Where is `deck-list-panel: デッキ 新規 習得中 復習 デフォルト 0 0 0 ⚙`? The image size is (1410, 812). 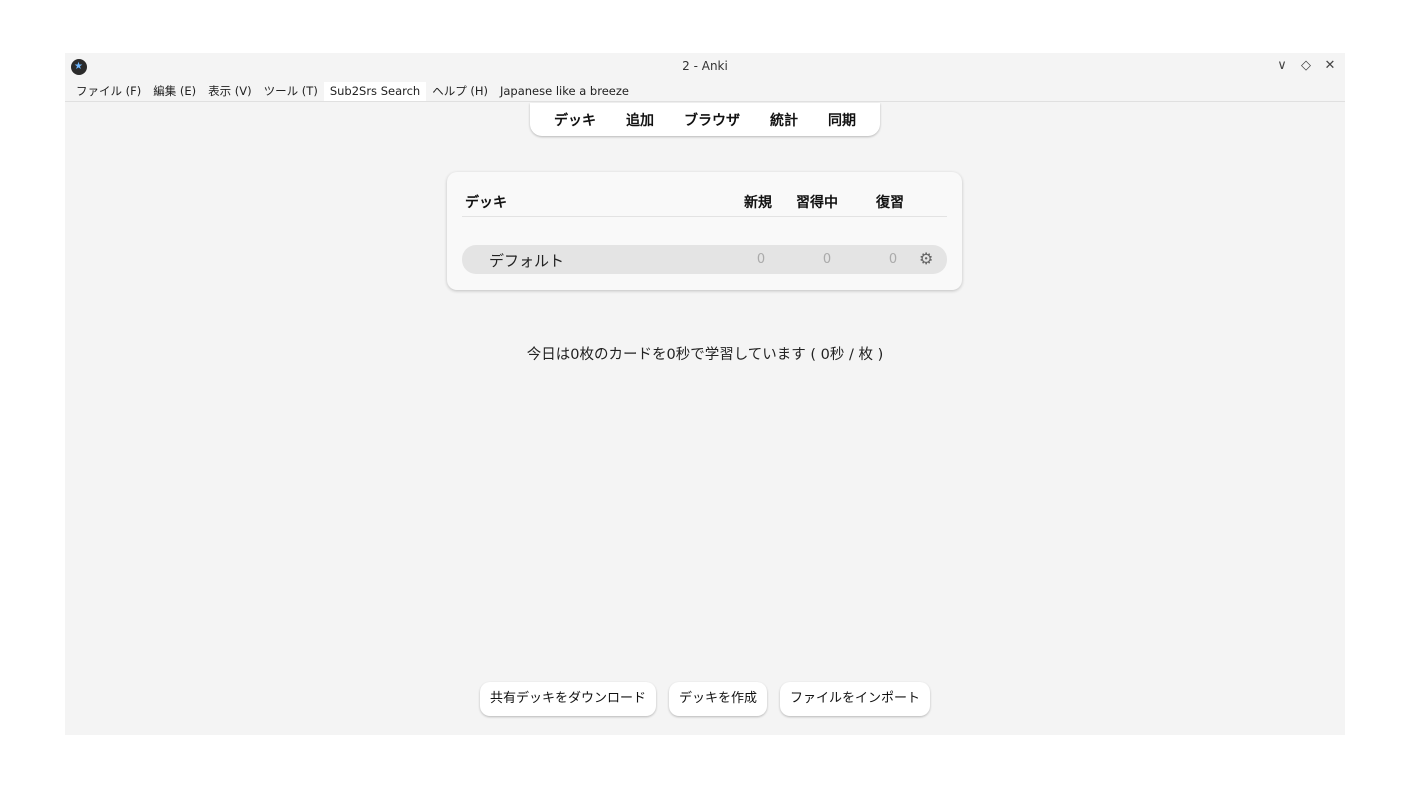
deck-list-panel: デッキ 新規 習得中 復習 デフォルト 0 0 0 ⚙ is located at coordinates (704, 231).